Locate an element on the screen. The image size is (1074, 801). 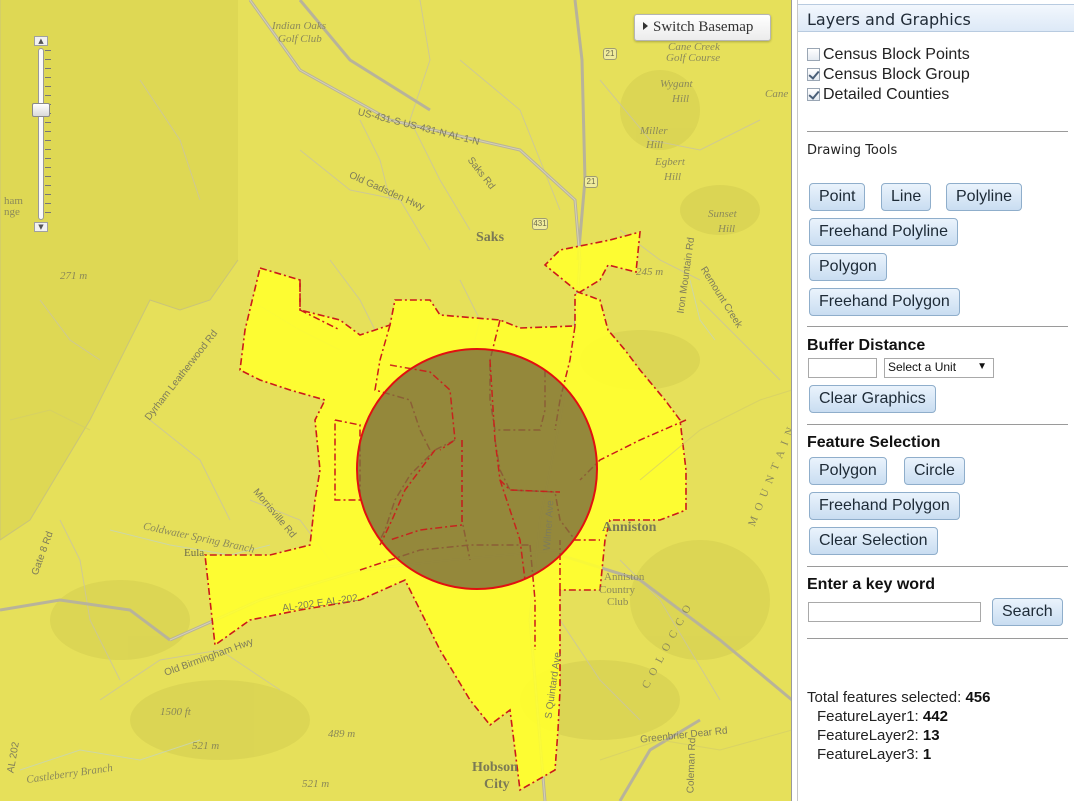
zoom-slider: ▲ ▼ is located at coordinates (42, 134).